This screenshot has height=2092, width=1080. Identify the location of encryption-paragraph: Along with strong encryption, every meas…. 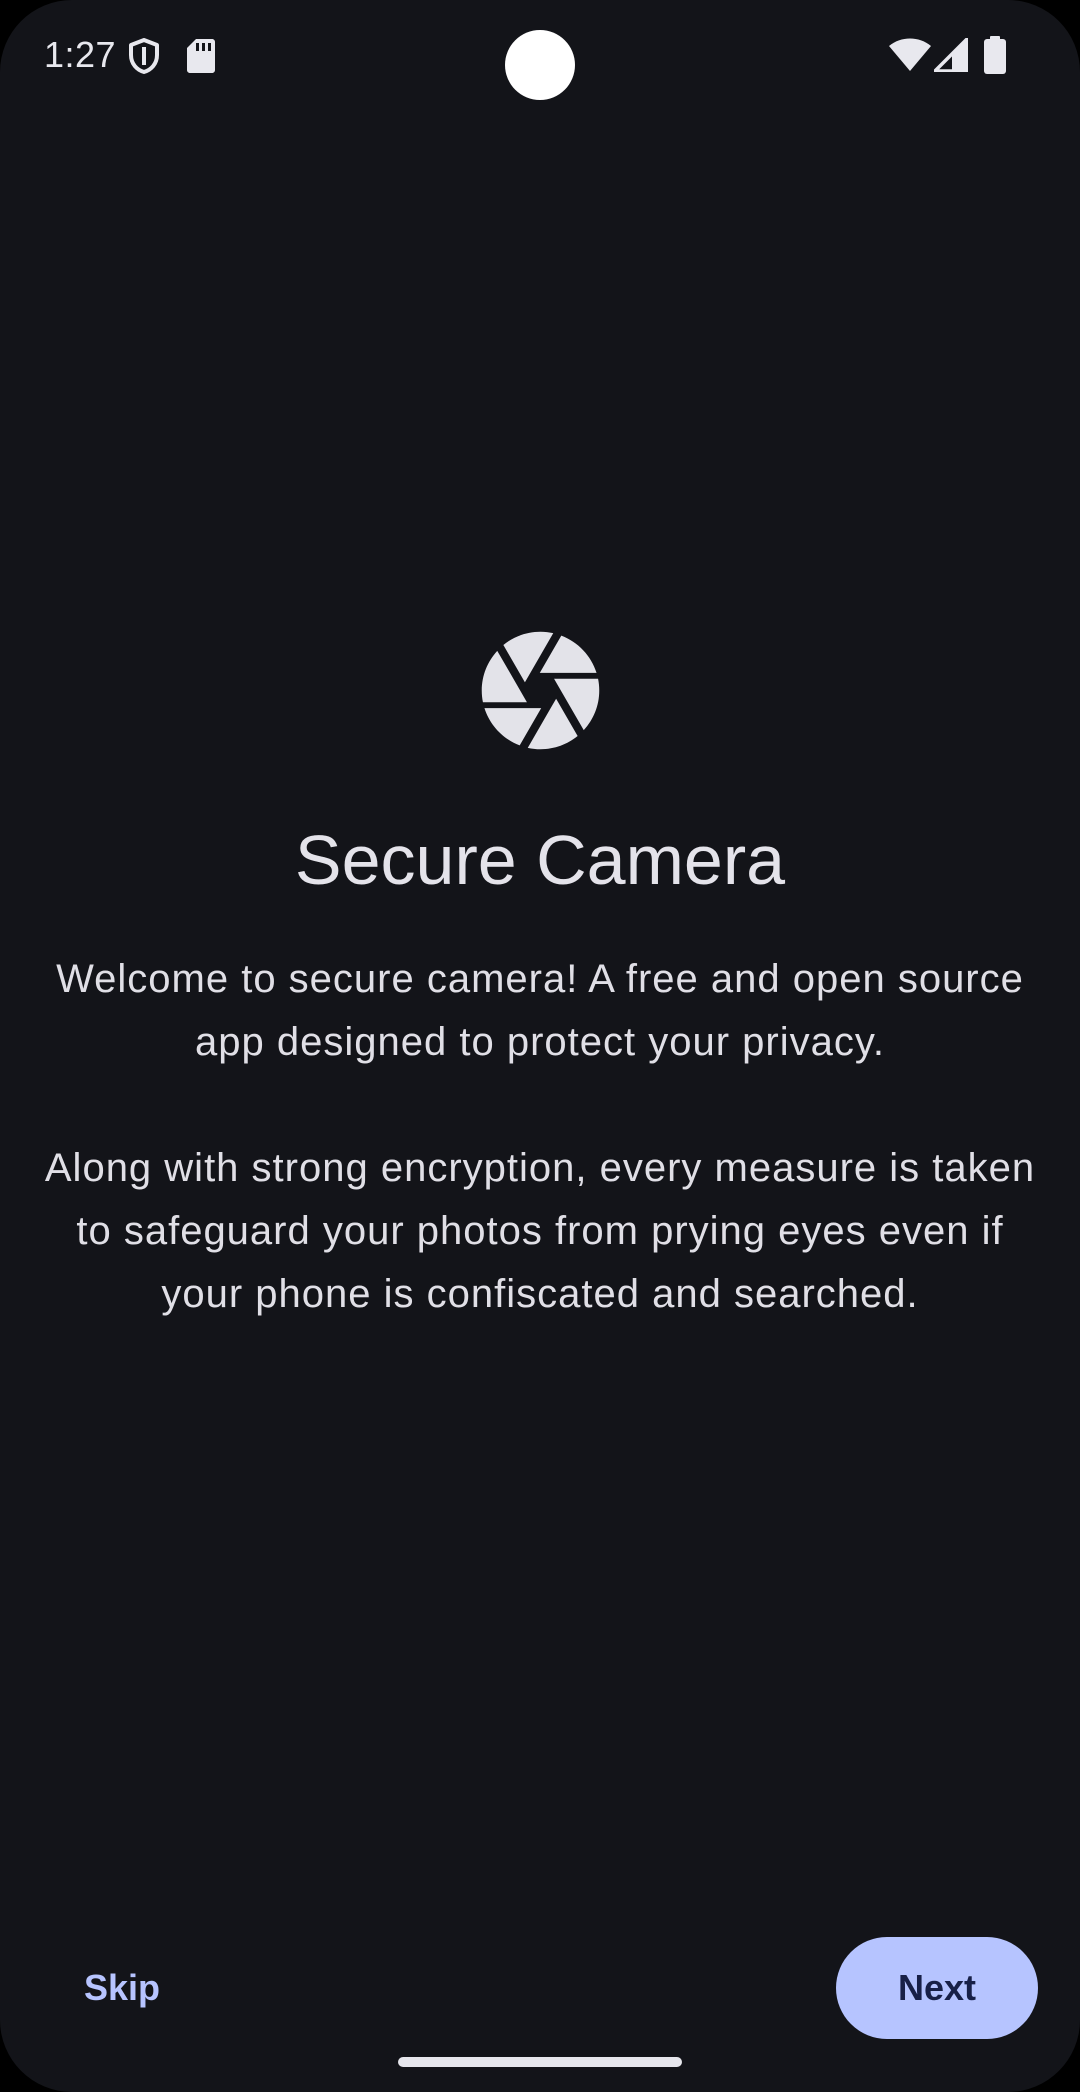
(540, 1231).